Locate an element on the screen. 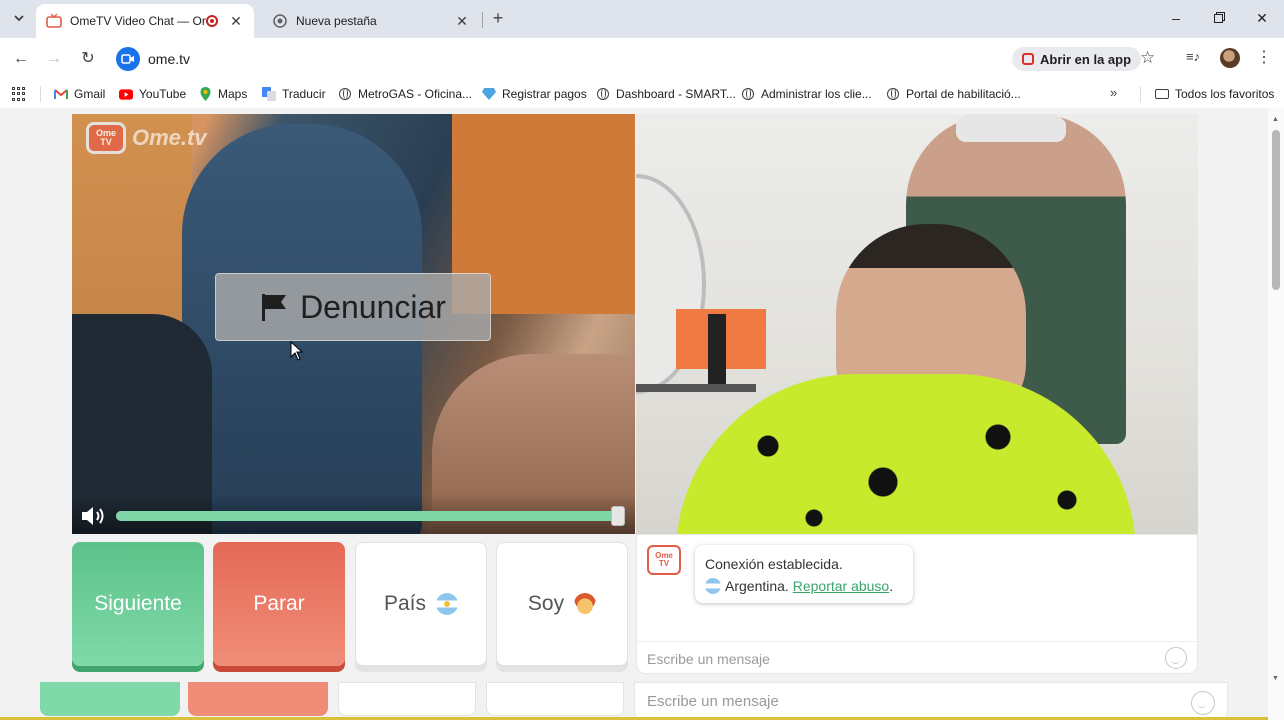 This screenshot has width=1284, height=720. recording-icon is located at coordinates (212, 21).